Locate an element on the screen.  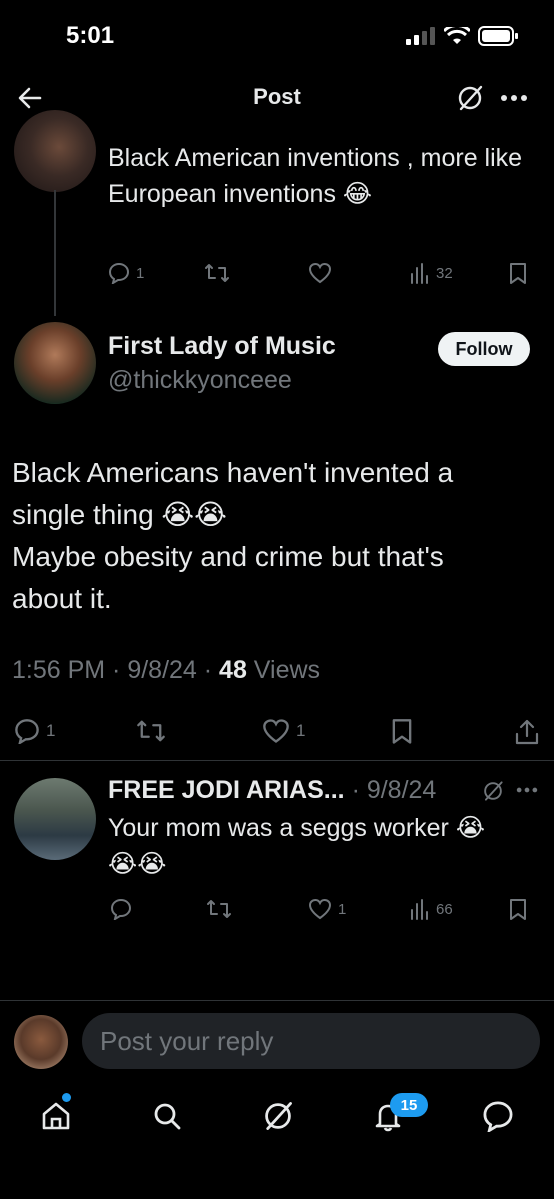
reply-views-count: 66 is located at coordinates (444, 909).